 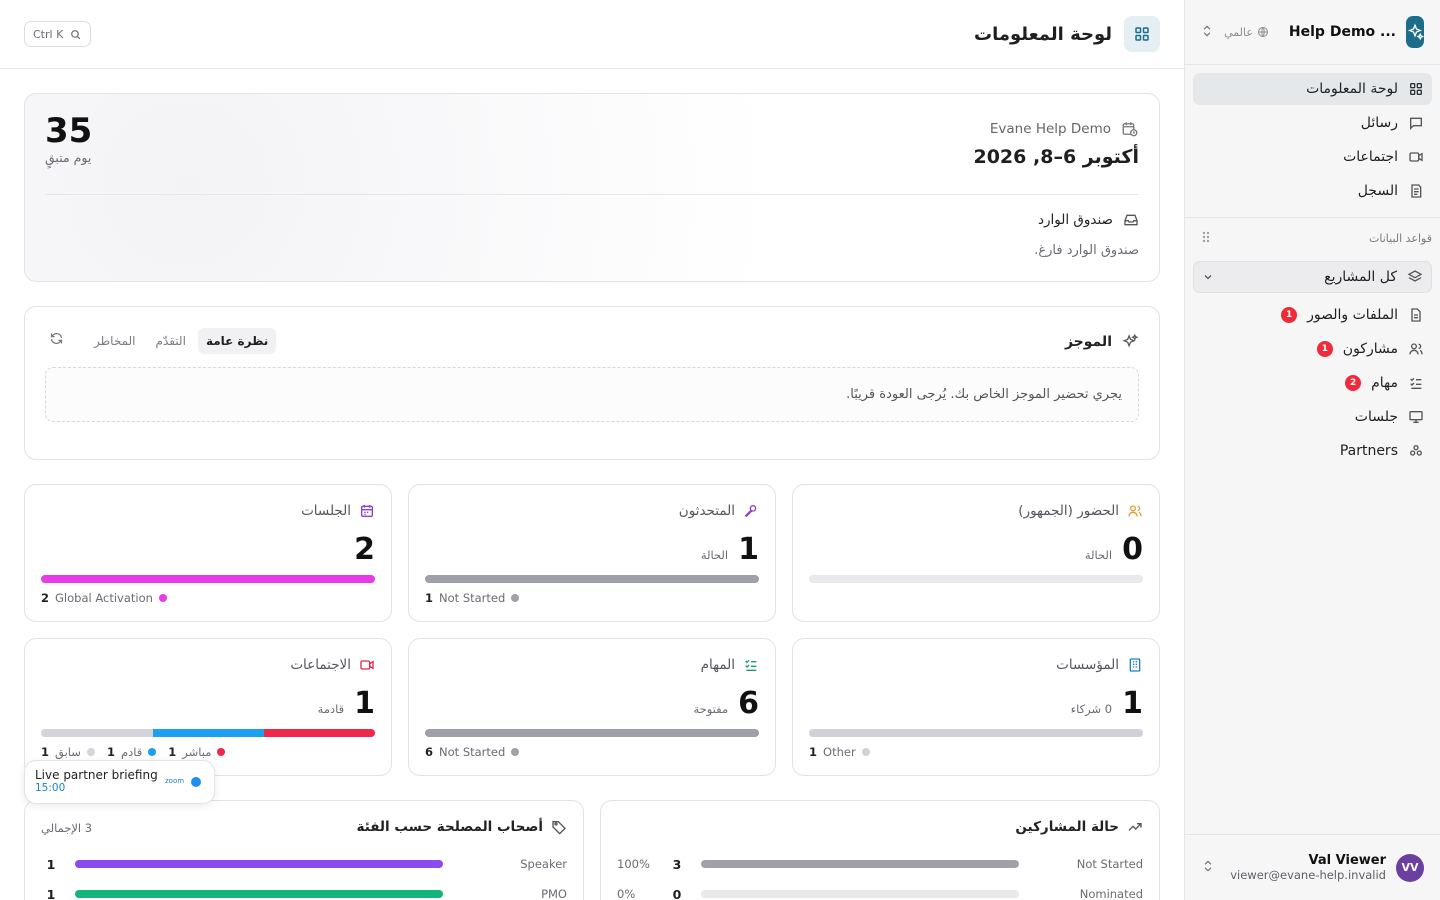 What do you see at coordinates (1312, 191) in the screenshot?
I see `nav-item-log: السجل` at bounding box center [1312, 191].